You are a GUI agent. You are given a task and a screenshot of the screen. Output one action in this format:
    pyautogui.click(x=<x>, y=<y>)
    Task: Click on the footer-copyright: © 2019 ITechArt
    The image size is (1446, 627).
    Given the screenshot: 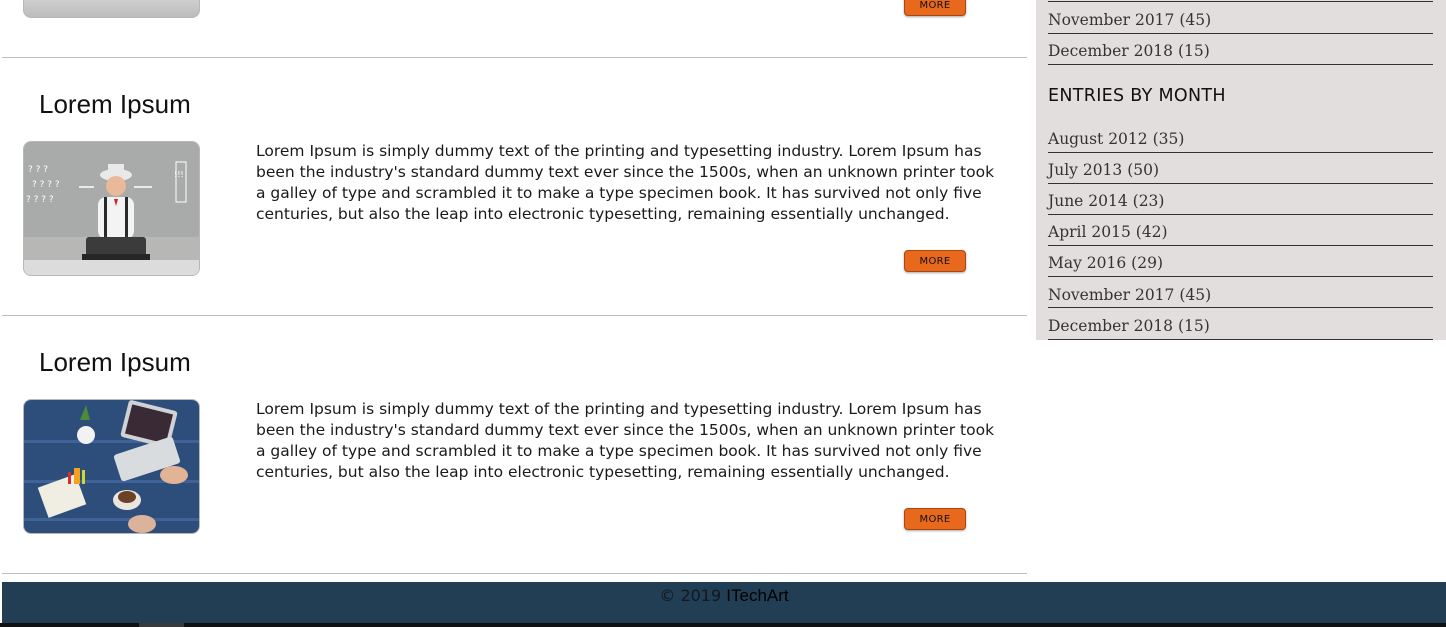 What is the action you would take?
    pyautogui.click(x=724, y=596)
    